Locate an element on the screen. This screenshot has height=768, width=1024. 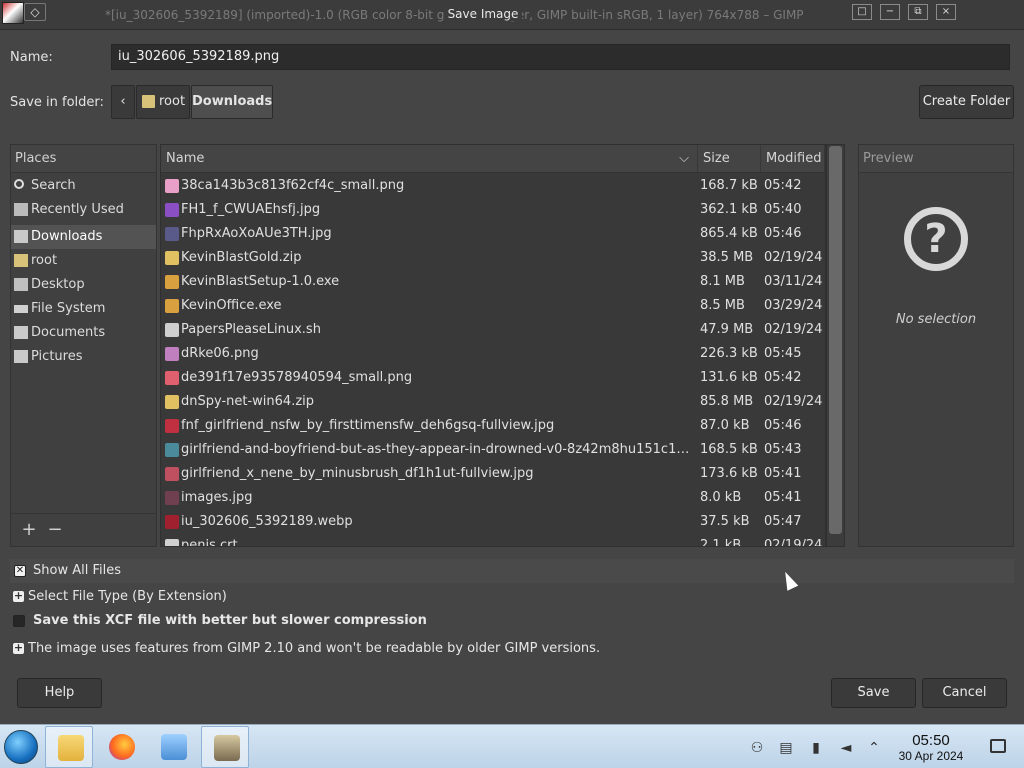
place-recently-used: Recently Used is located at coordinates (83, 210).